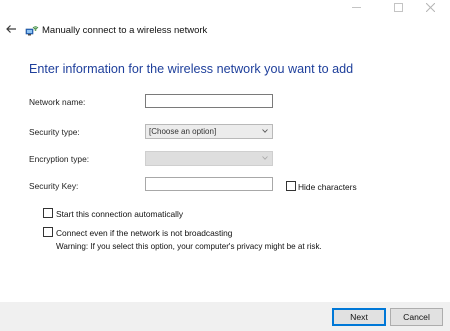 The image size is (450, 331). What do you see at coordinates (125, 30) in the screenshot?
I see `window-title: Manually connect to a wireless network` at bounding box center [125, 30].